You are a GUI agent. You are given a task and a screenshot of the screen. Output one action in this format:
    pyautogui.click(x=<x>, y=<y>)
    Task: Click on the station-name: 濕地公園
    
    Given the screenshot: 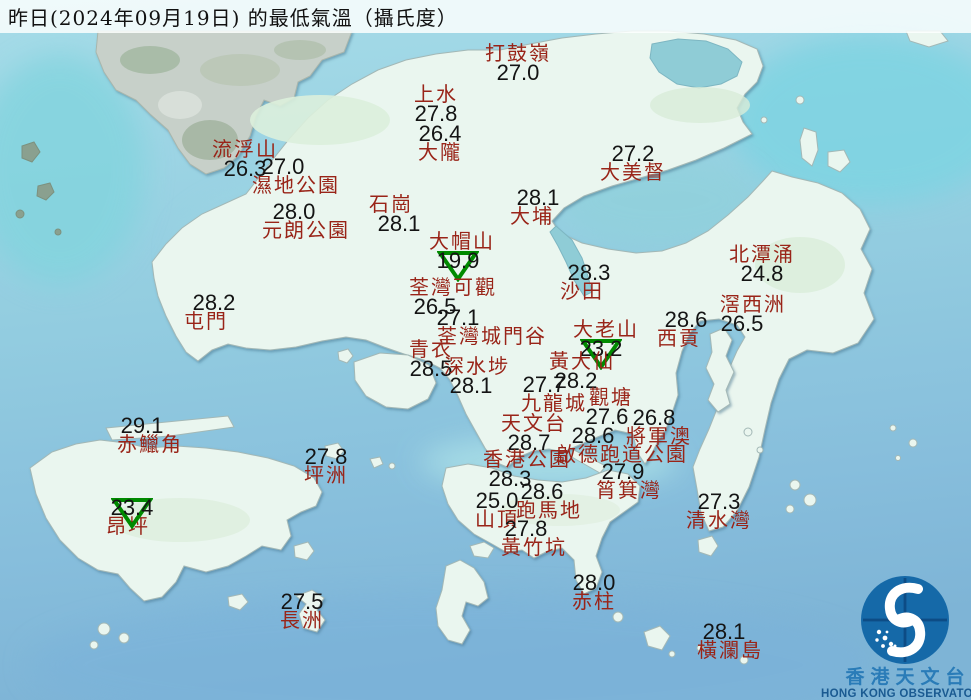 What is the action you would take?
    pyautogui.click(x=296, y=185)
    